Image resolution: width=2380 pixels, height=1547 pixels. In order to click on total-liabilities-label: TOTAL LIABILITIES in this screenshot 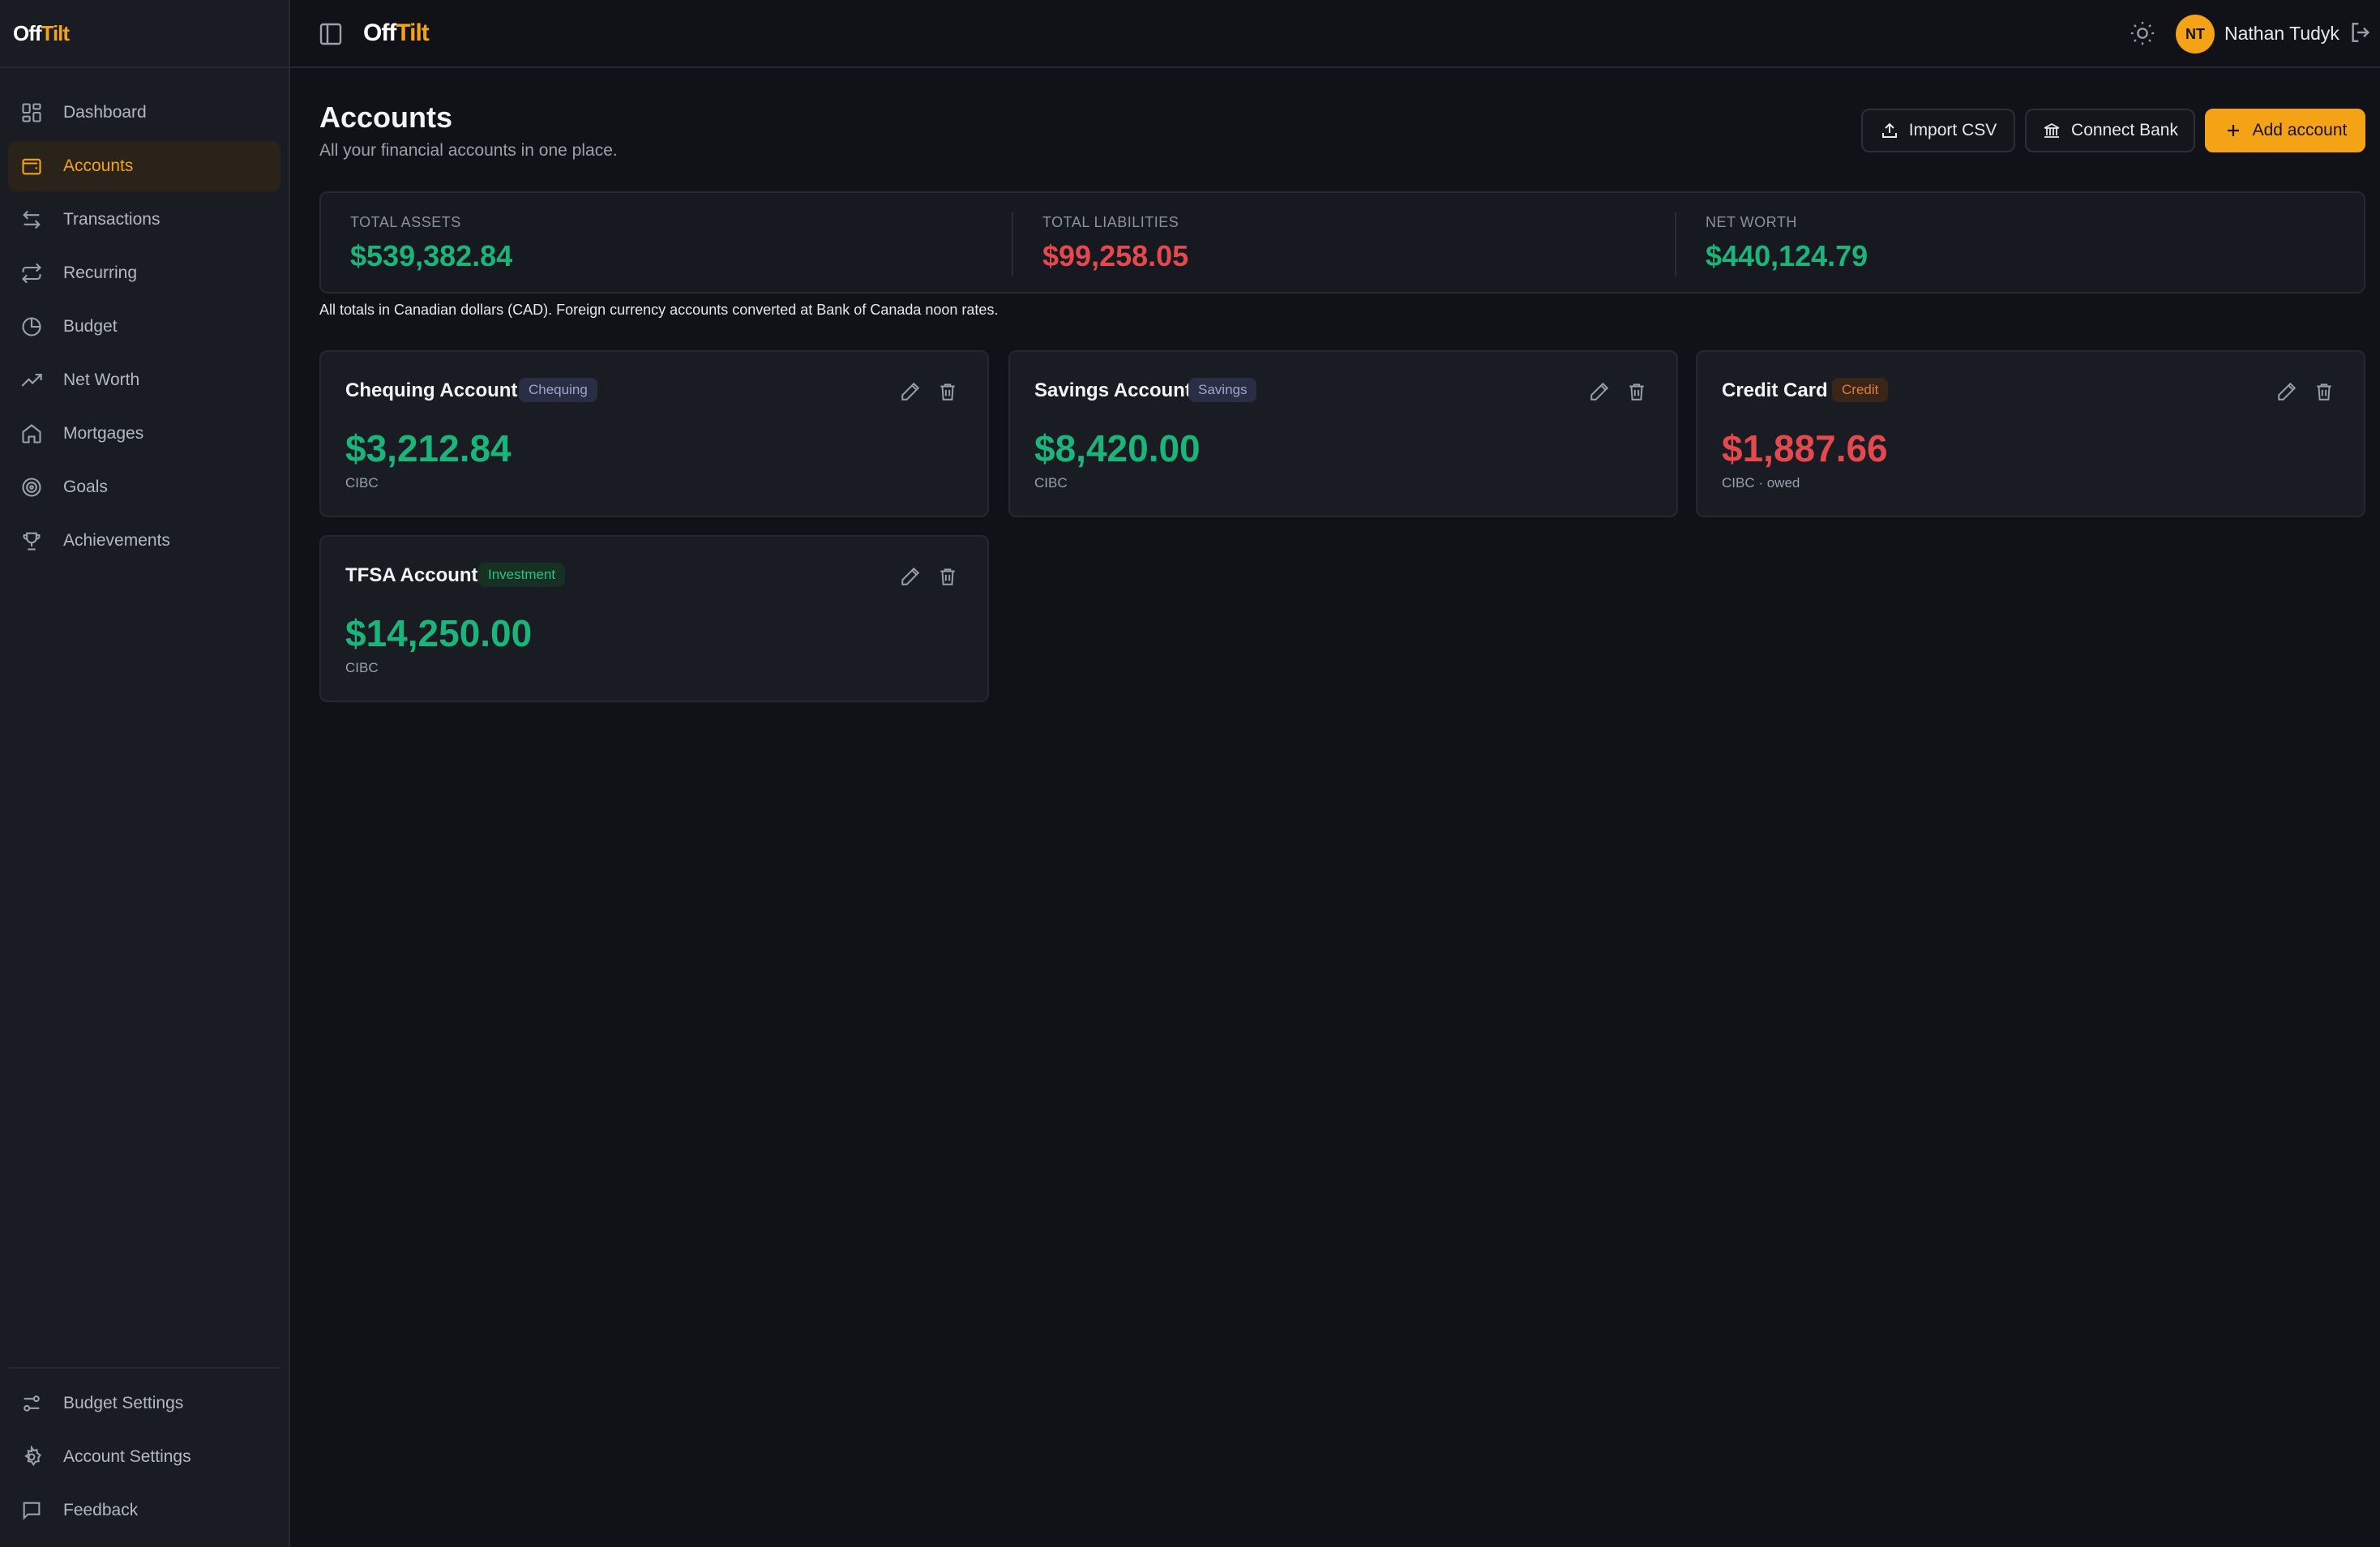, I will do `click(1110, 222)`.